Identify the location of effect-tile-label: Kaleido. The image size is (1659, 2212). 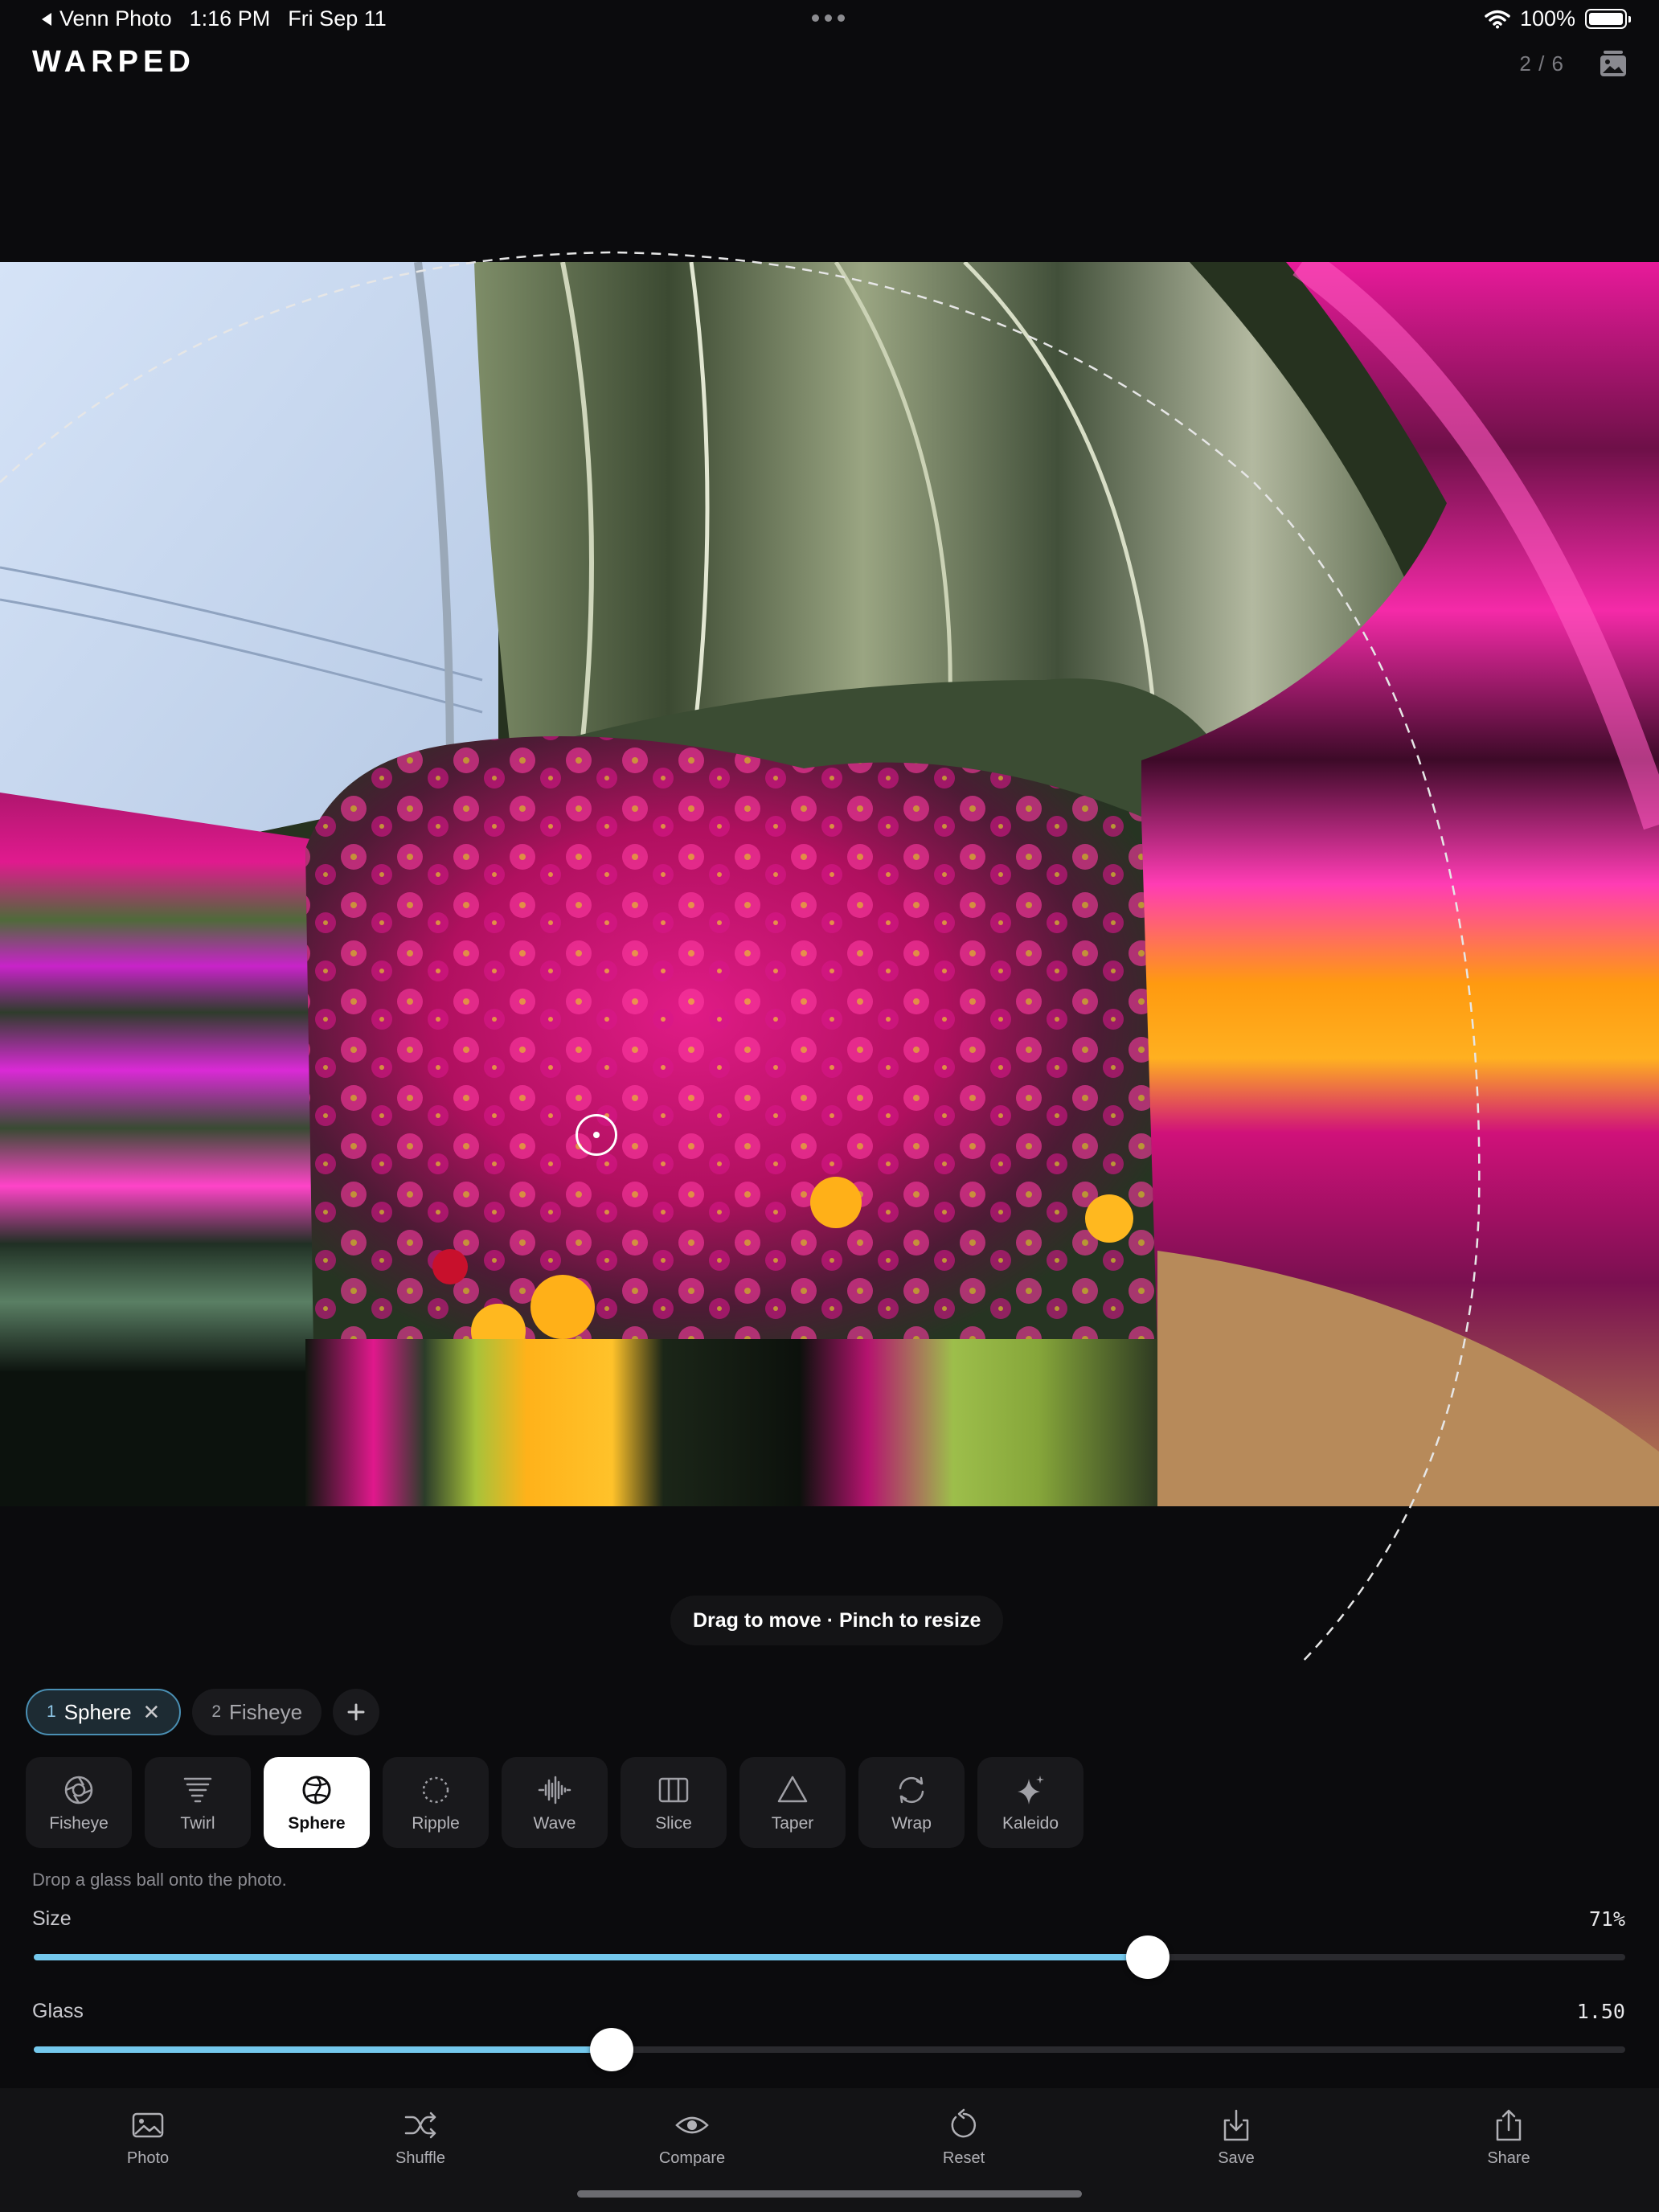
(1030, 1823).